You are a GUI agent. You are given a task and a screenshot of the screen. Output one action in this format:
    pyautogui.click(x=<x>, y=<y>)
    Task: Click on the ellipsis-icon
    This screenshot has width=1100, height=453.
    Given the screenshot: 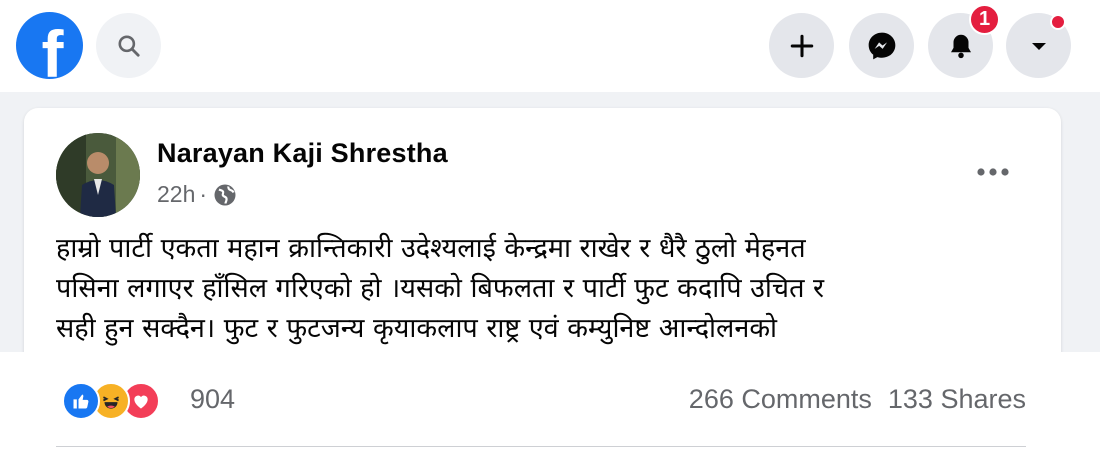 What is the action you would take?
    pyautogui.click(x=993, y=172)
    